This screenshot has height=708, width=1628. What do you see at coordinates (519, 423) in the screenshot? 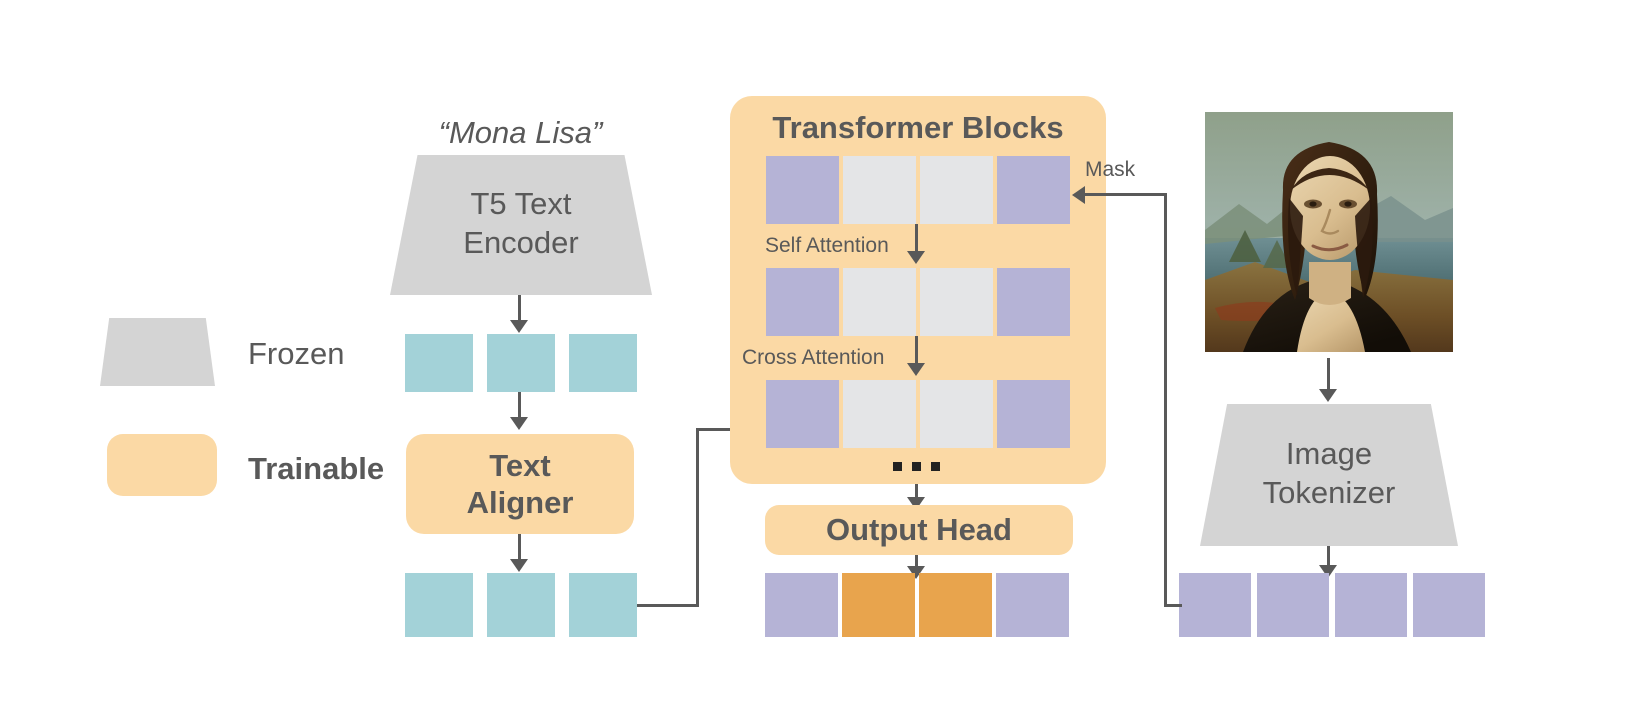
I see `tokens-to-aligner-arrowhead` at bounding box center [519, 423].